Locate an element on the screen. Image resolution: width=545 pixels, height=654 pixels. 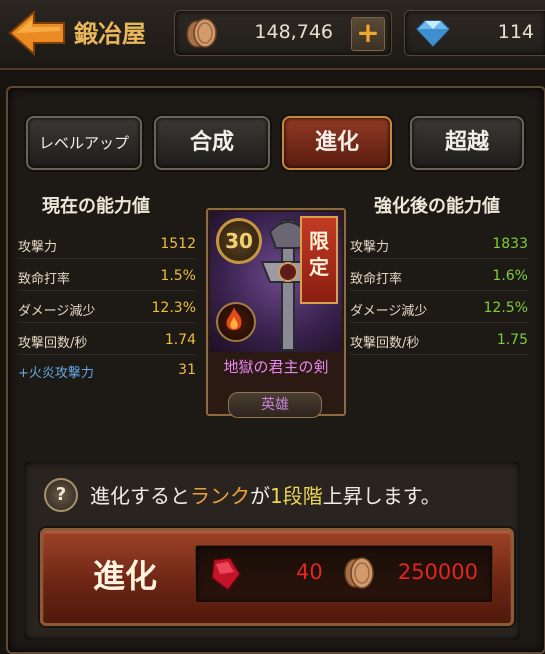
fire-element-icon is located at coordinates (236, 322).